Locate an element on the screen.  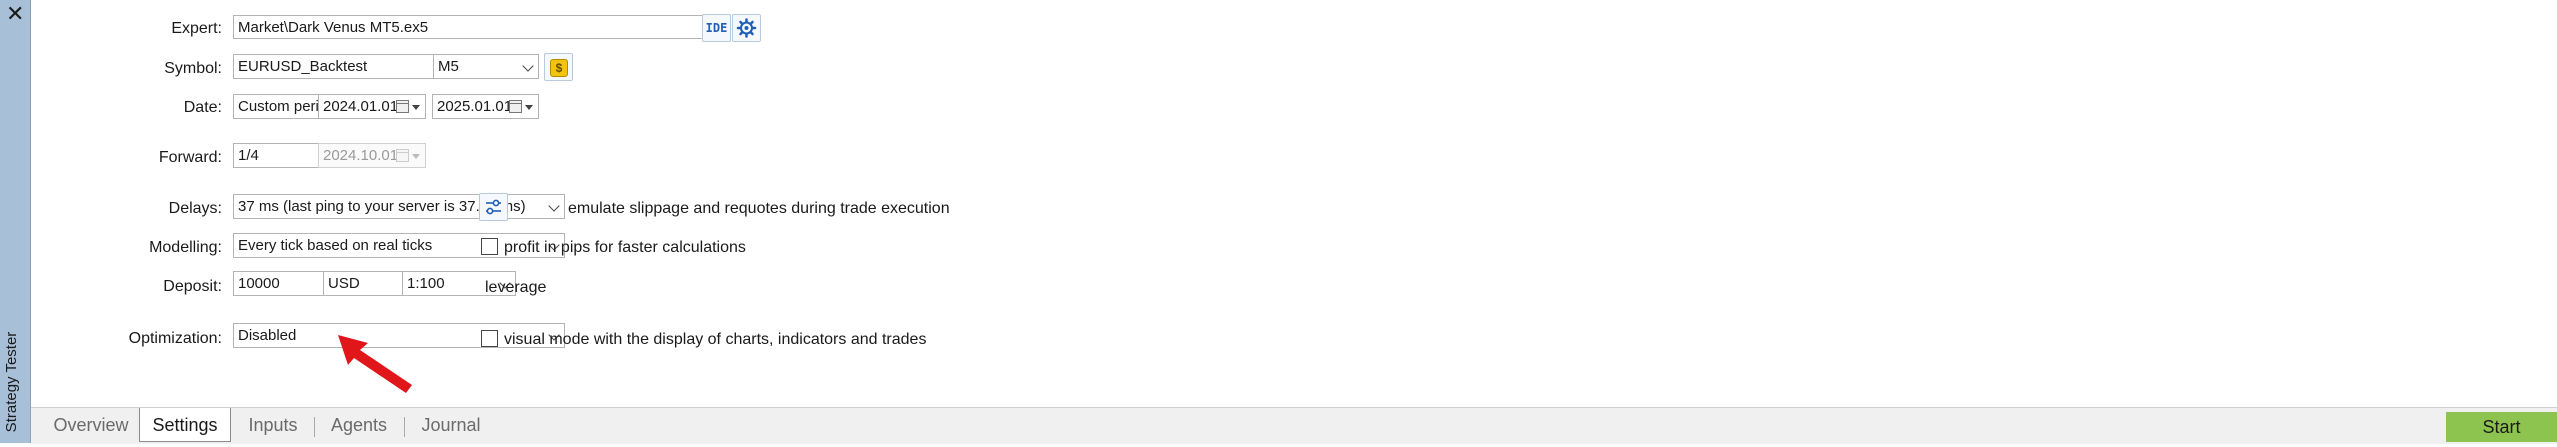
tab-agents: Agents is located at coordinates (359, 425).